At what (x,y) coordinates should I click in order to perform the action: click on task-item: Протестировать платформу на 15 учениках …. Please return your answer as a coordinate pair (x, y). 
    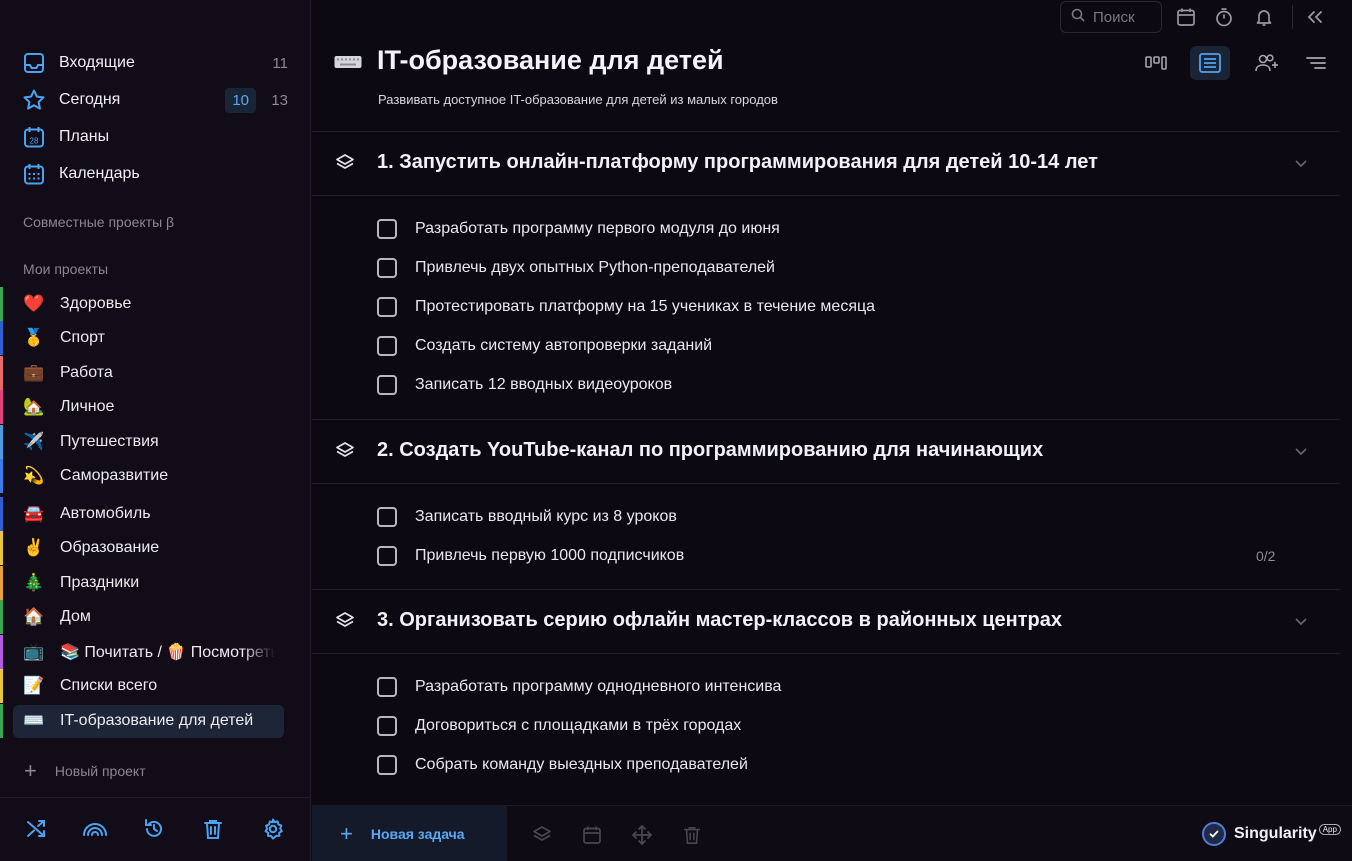
    Looking at the image, I should click on (812, 307).